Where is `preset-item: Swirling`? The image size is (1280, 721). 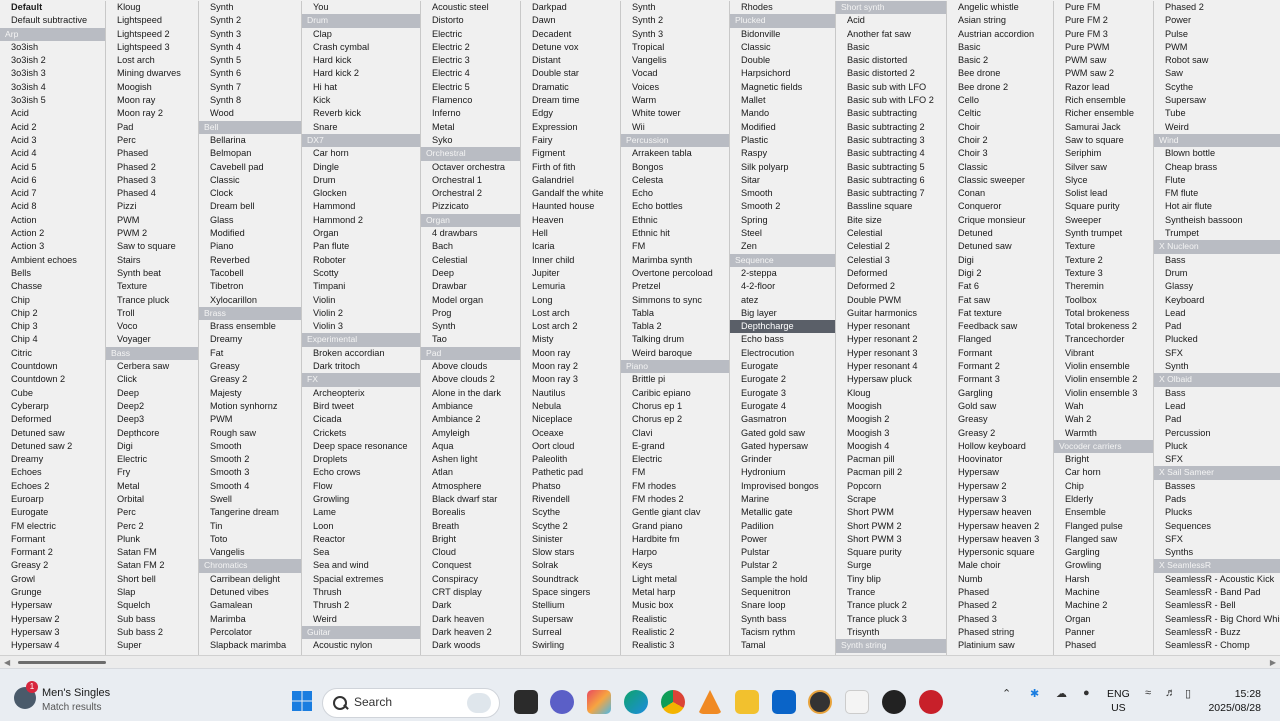
preset-item: Swirling is located at coordinates (570, 645).